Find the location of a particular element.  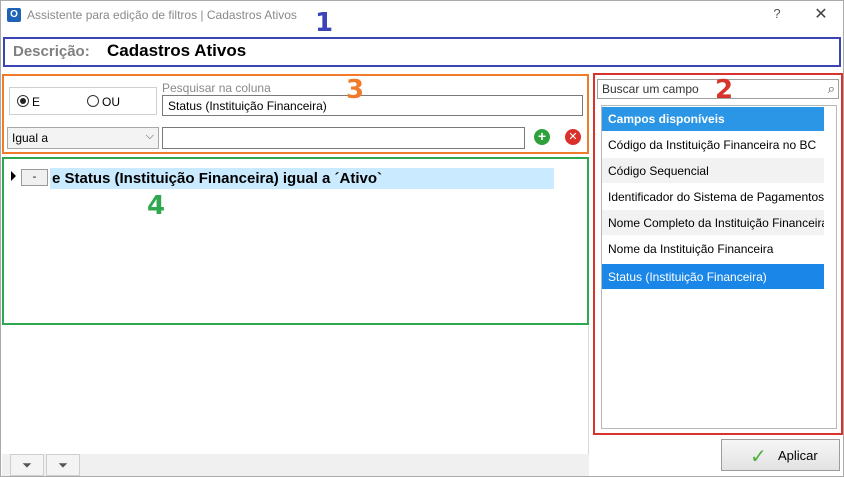

description-value: Cadastros Ativos is located at coordinates (176, 51).